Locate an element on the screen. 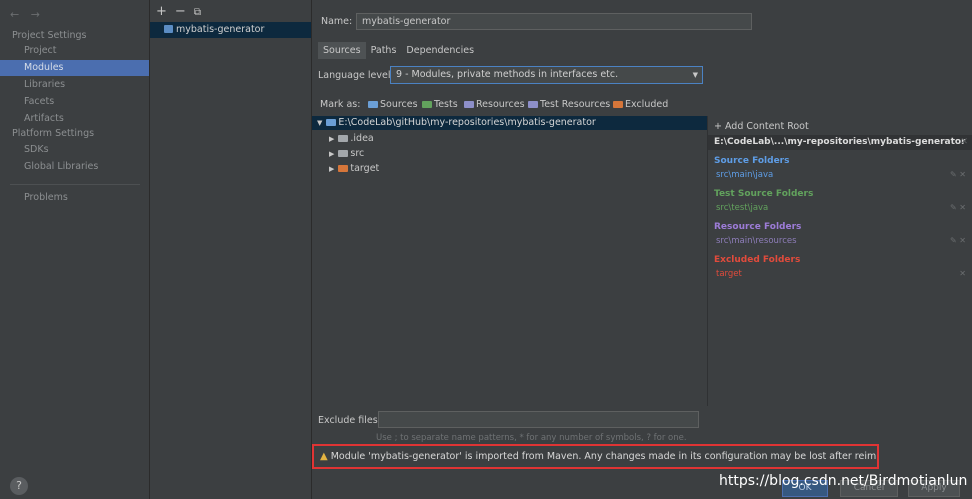 The height and width of the screenshot is (499, 972). mark-test-resources-button: Test Resources is located at coordinates (569, 104).